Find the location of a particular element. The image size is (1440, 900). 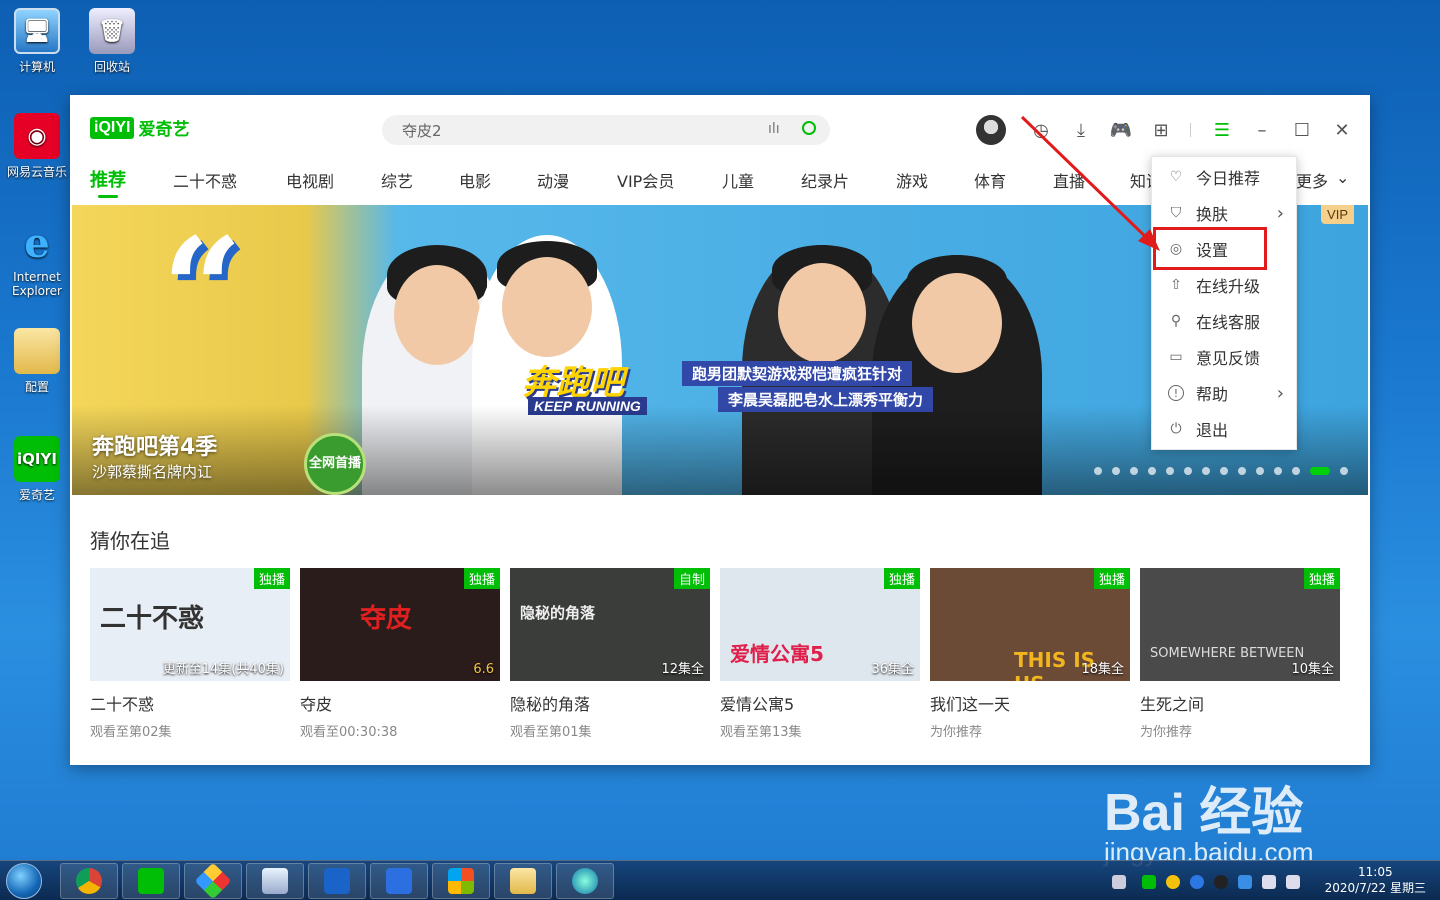

list-item: SOMEWHERE BETWEEN 独播 10集全 生死之间 为你推荐 is located at coordinates (1240, 654).